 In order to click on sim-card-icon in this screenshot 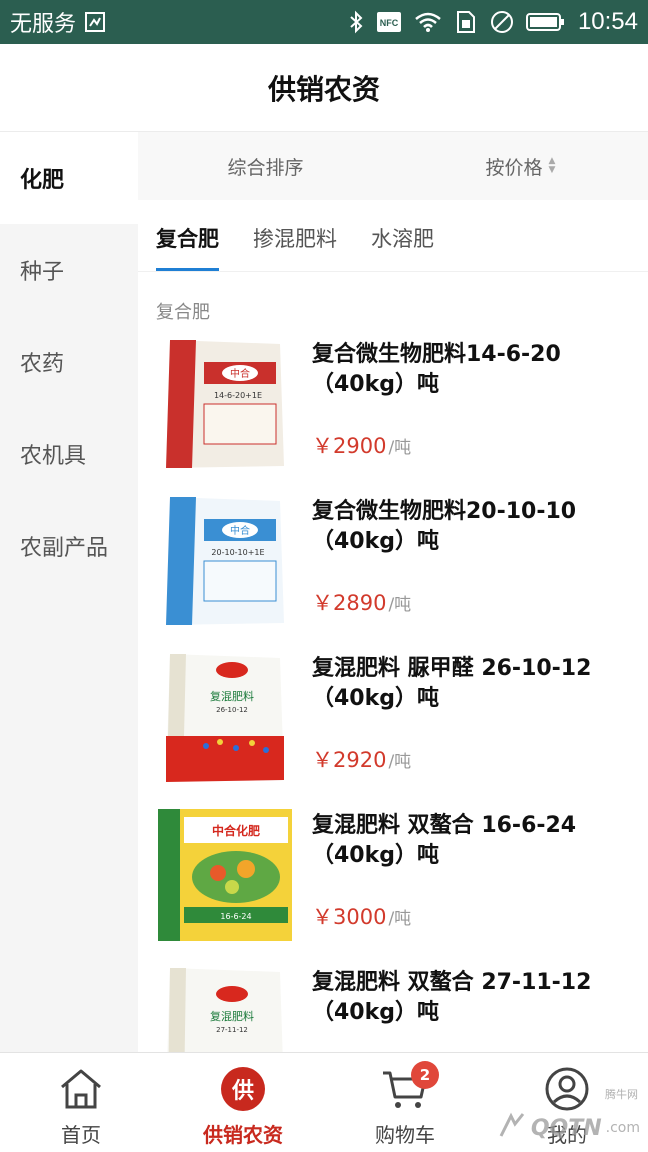, I will do `click(466, 22)`.